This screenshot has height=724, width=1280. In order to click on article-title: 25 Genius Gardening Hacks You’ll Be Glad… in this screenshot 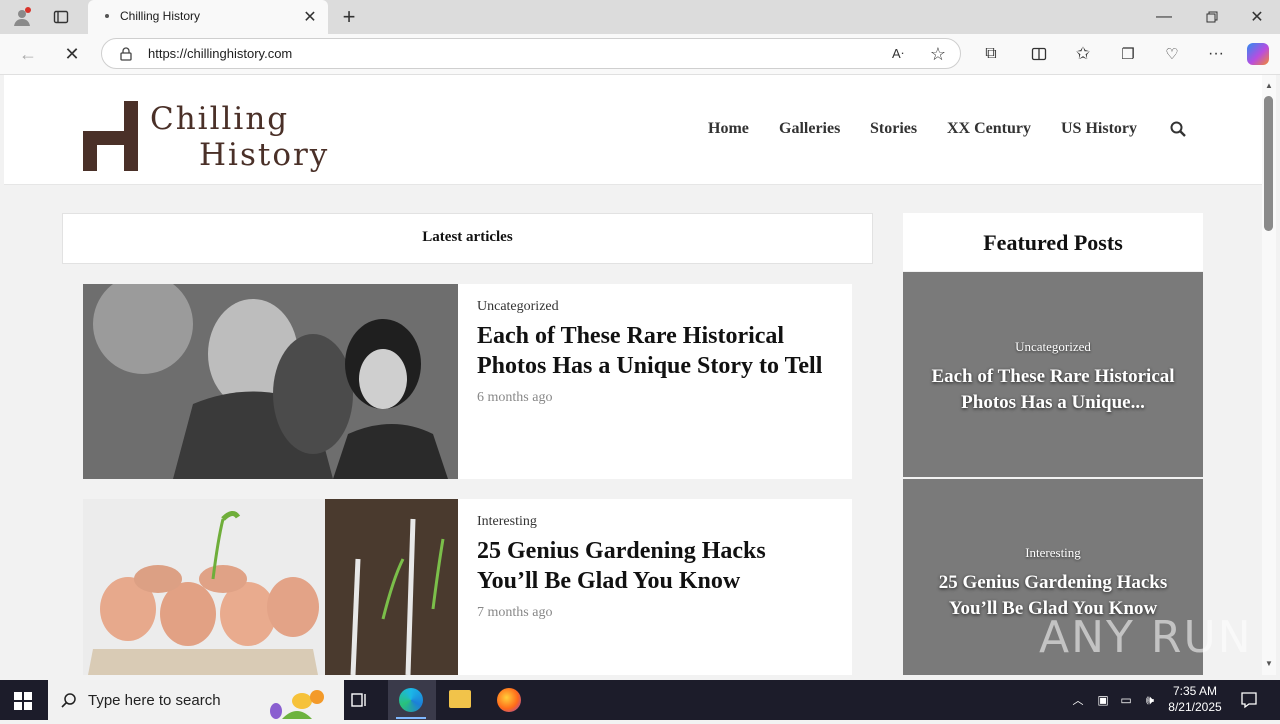, I will do `click(637, 566)`.